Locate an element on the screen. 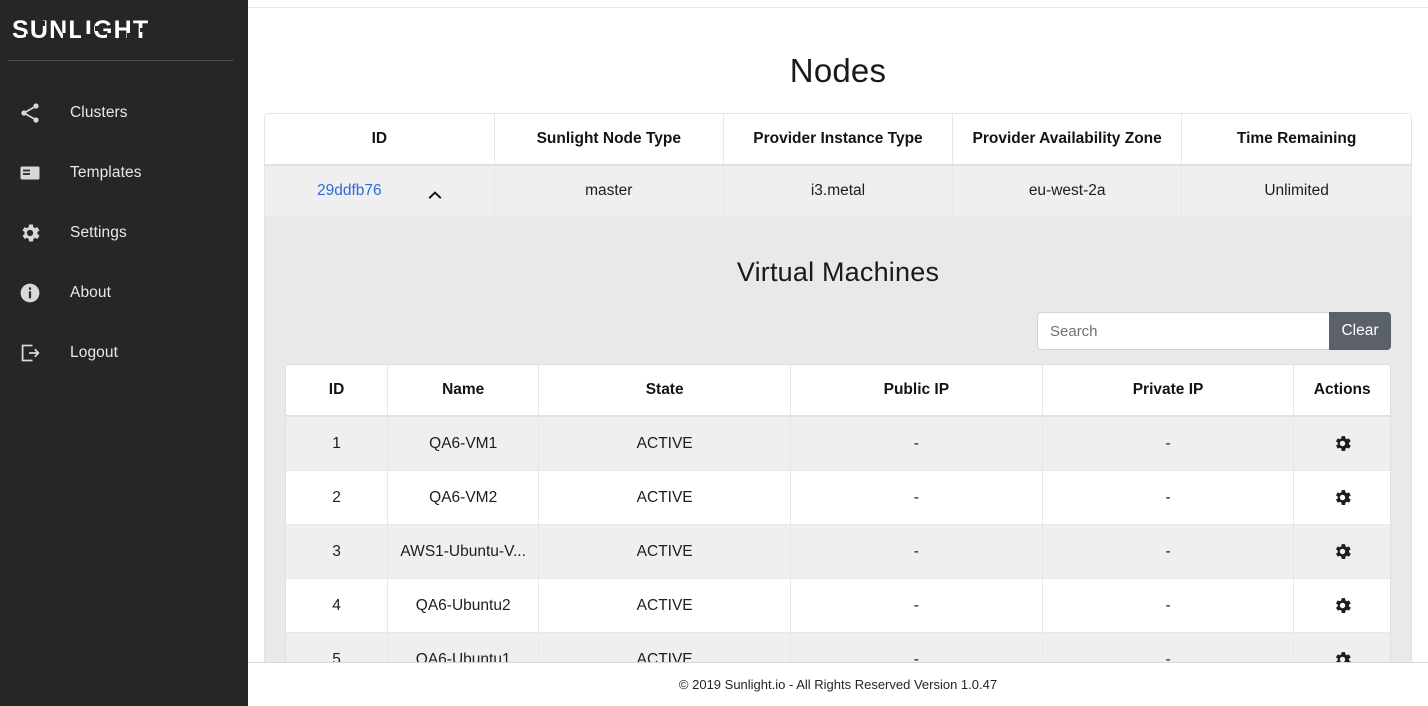 The height and width of the screenshot is (706, 1428). sidebar-nav: Clusters Templates Settings About Logout is located at coordinates (124, 222).